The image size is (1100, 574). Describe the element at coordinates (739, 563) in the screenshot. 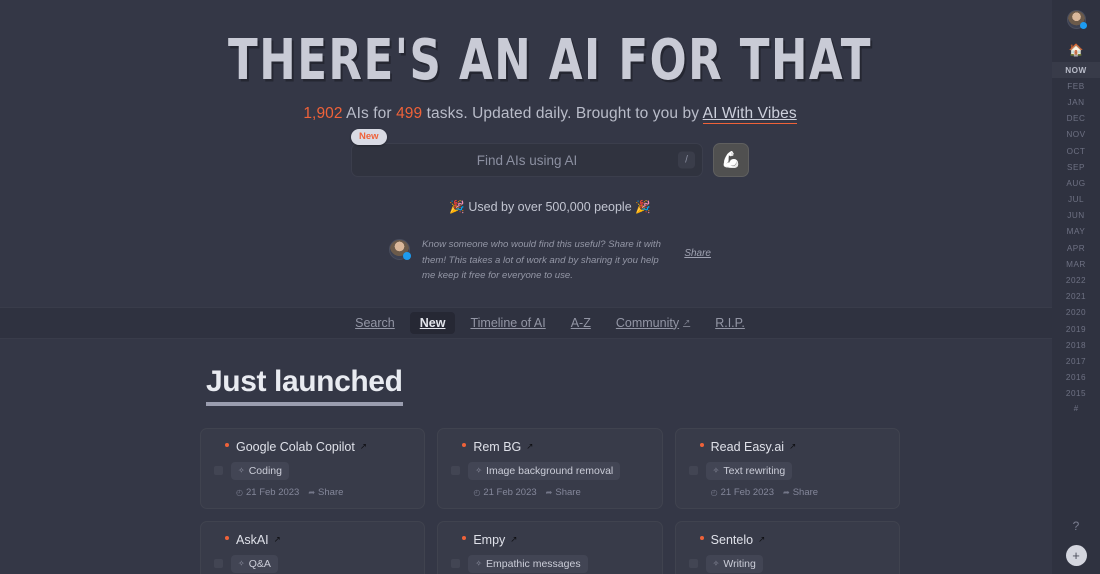

I see `card-tag-label: Writing` at that location.